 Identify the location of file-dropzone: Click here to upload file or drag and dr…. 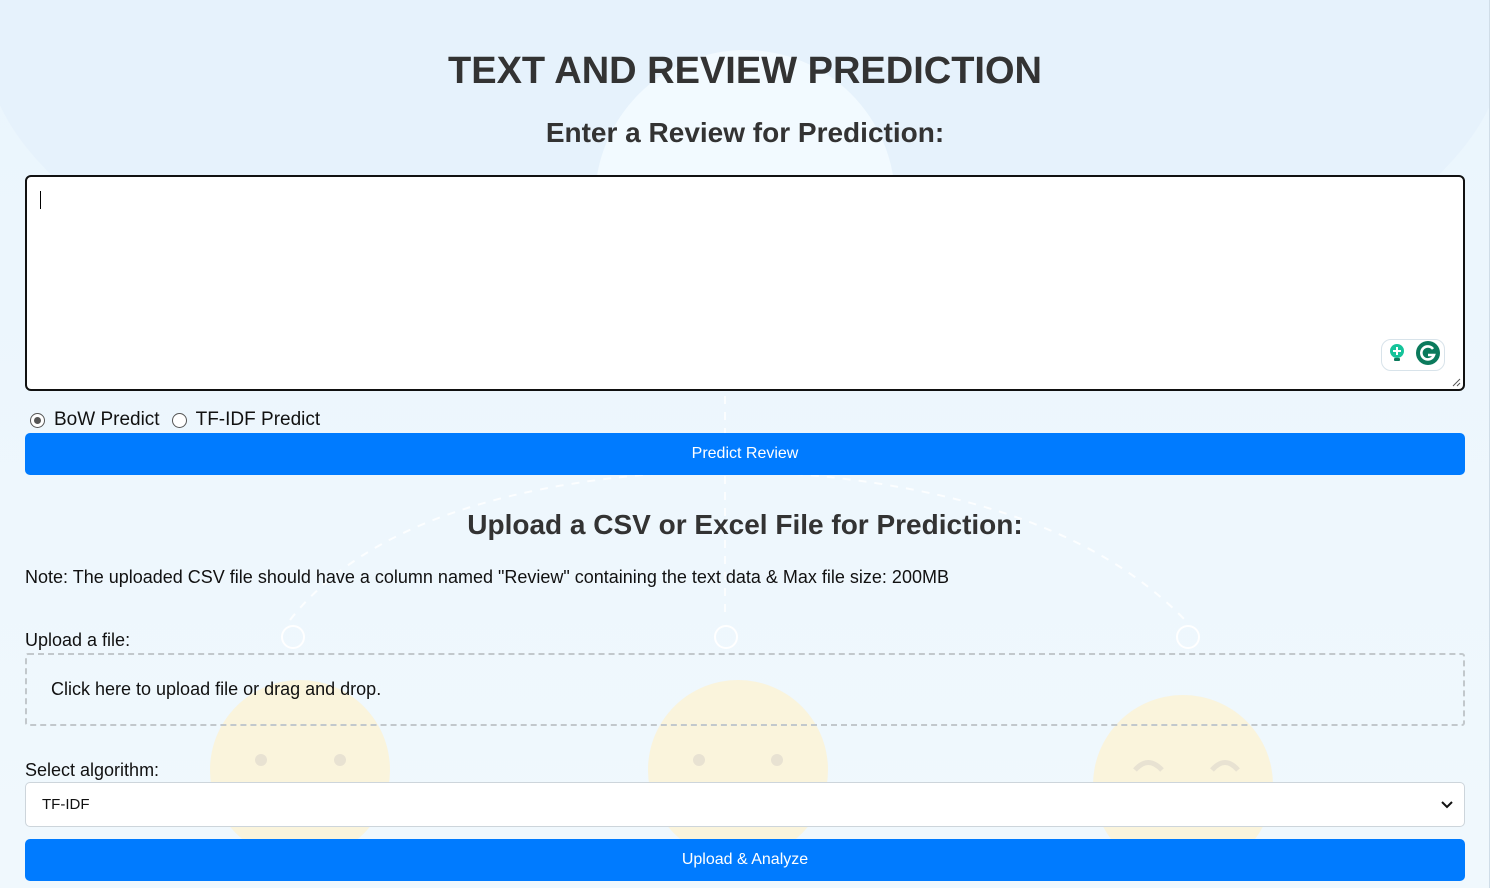
(745, 689).